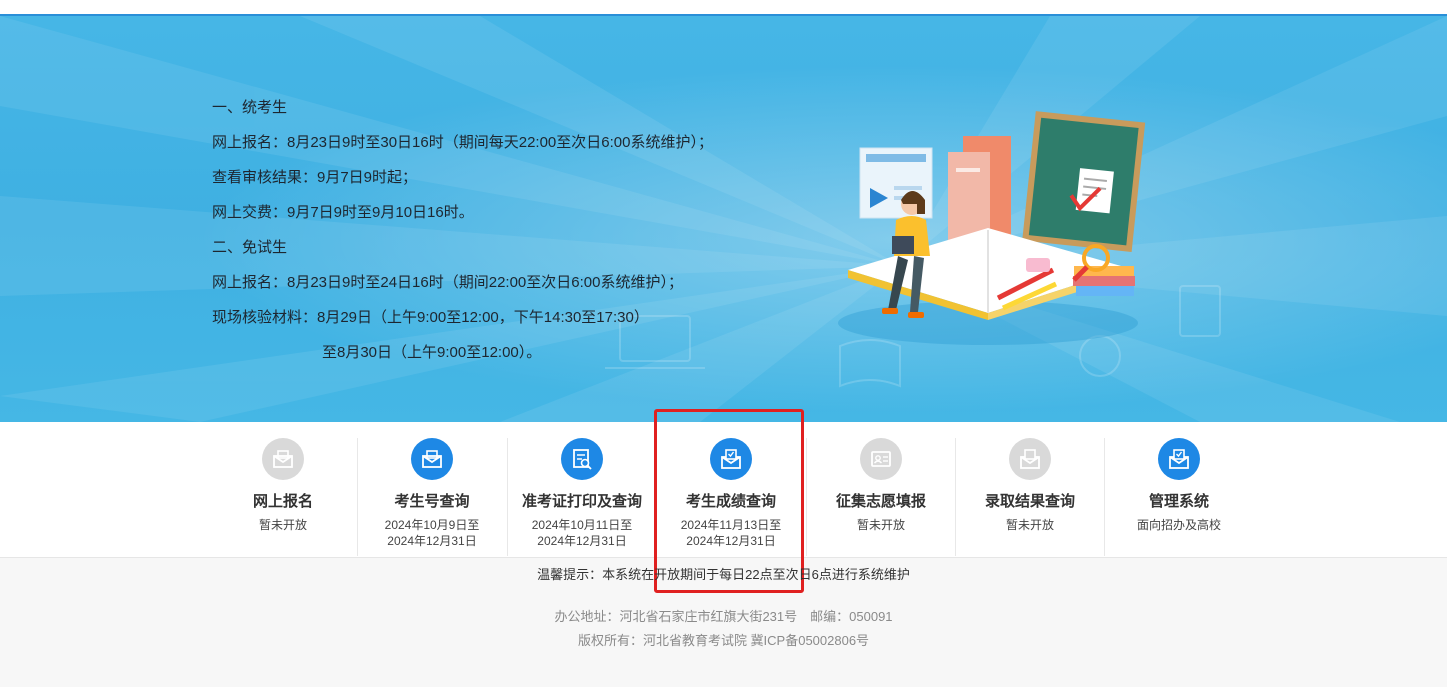 The height and width of the screenshot is (687, 1447). What do you see at coordinates (992, 228) in the screenshot?
I see `study-illustration` at bounding box center [992, 228].